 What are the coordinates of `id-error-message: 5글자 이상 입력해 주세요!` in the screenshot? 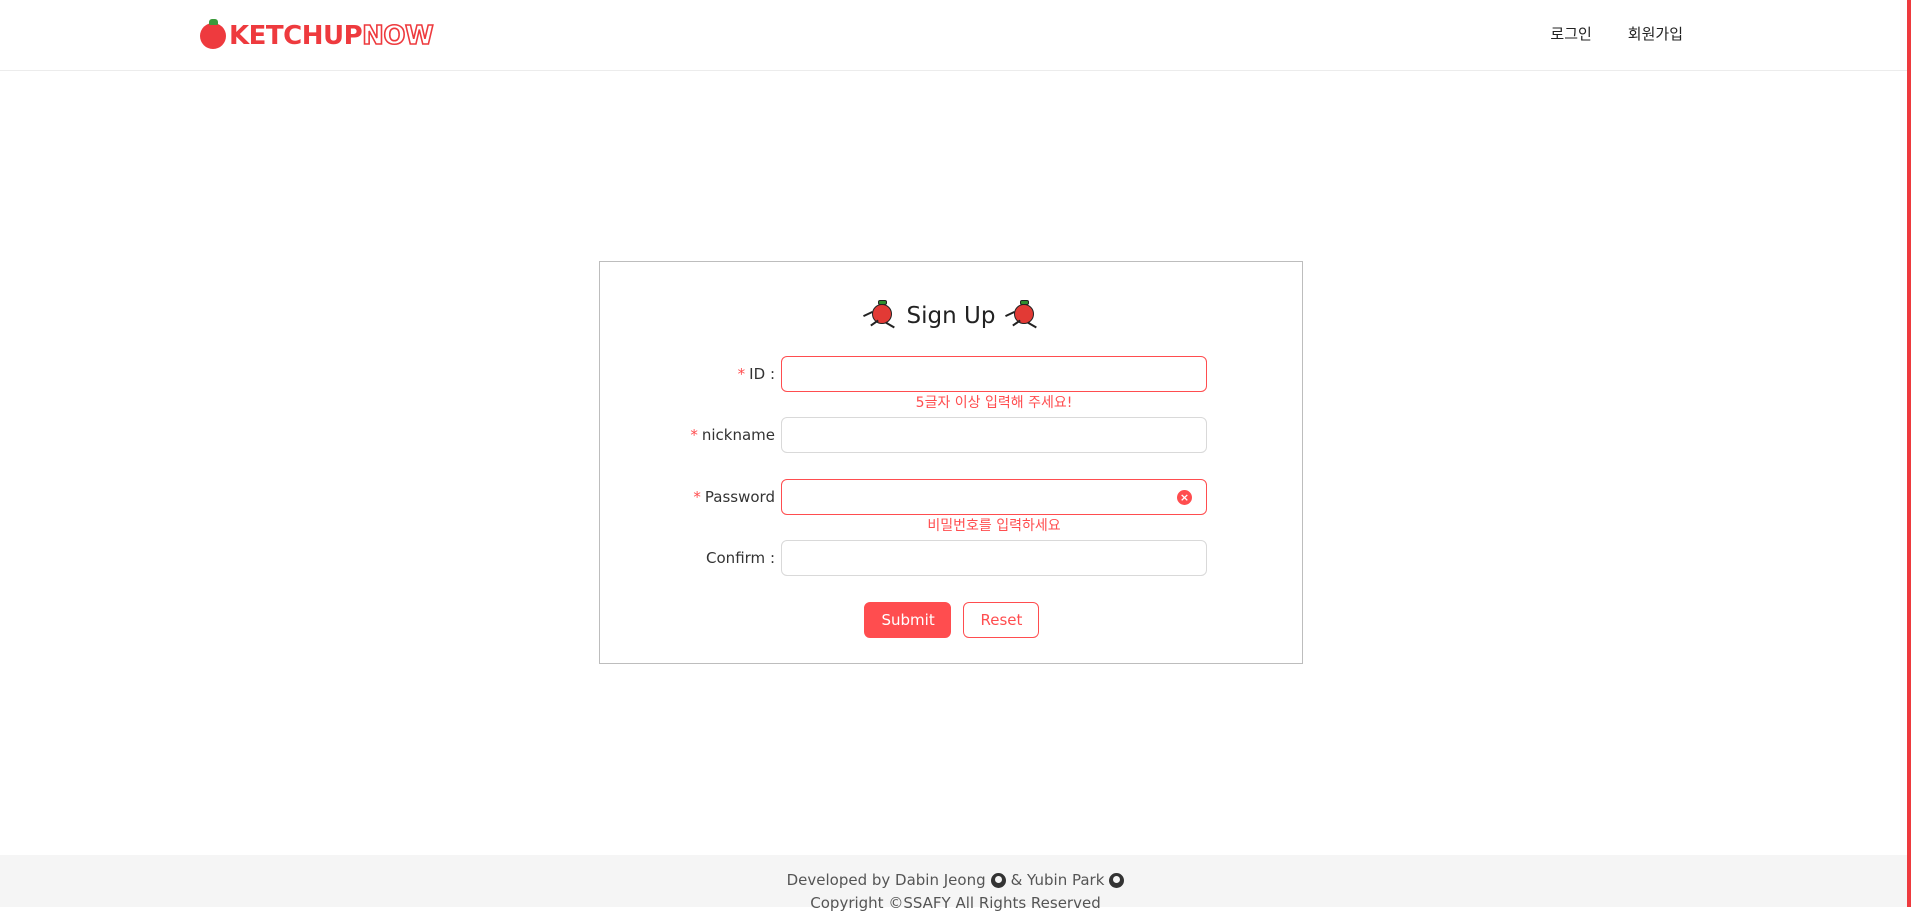 It's located at (994, 403).